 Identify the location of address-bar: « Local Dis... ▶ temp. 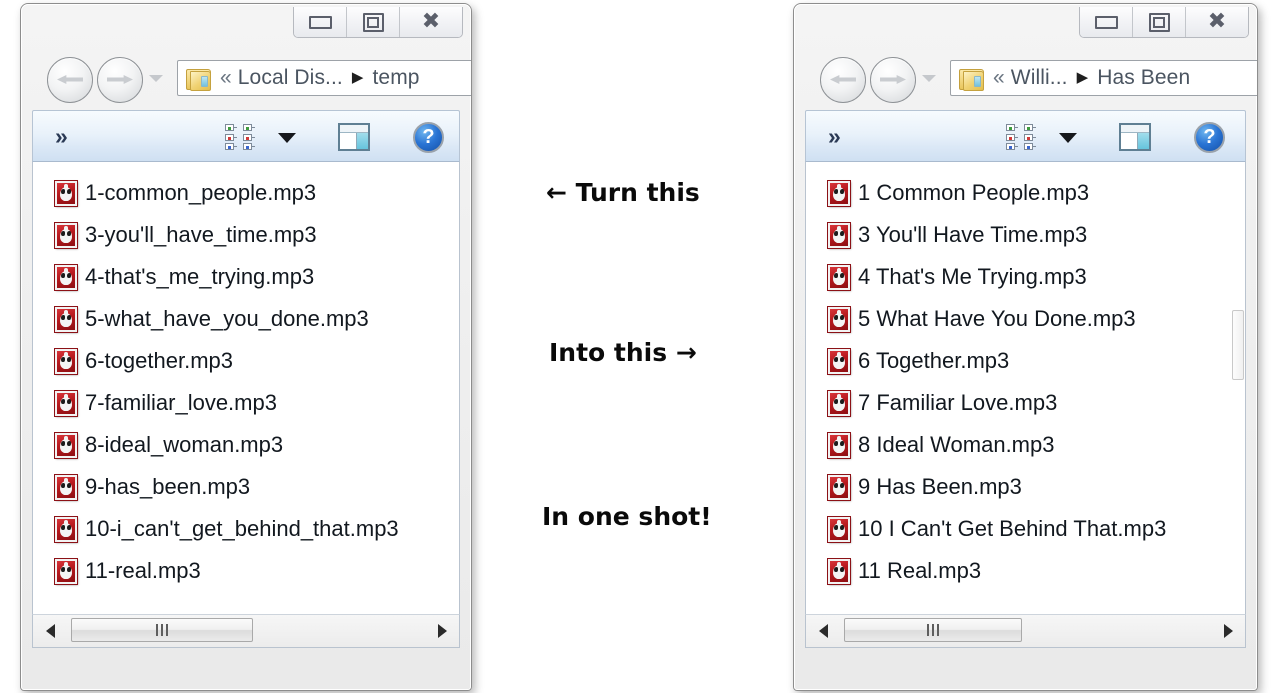
(324, 78).